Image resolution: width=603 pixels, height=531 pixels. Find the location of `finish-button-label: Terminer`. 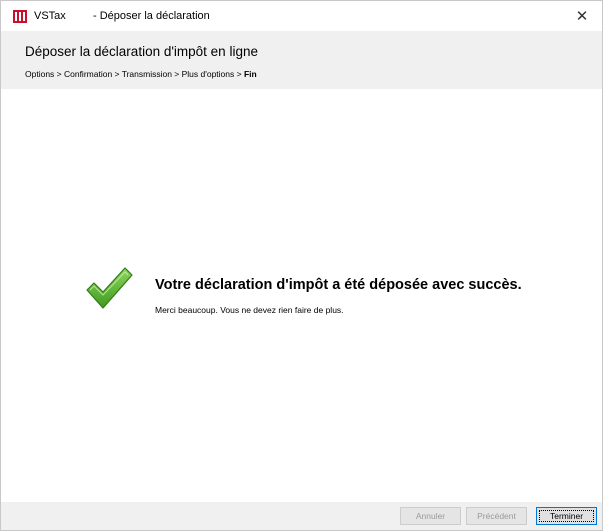

finish-button-label: Terminer is located at coordinates (566, 516).